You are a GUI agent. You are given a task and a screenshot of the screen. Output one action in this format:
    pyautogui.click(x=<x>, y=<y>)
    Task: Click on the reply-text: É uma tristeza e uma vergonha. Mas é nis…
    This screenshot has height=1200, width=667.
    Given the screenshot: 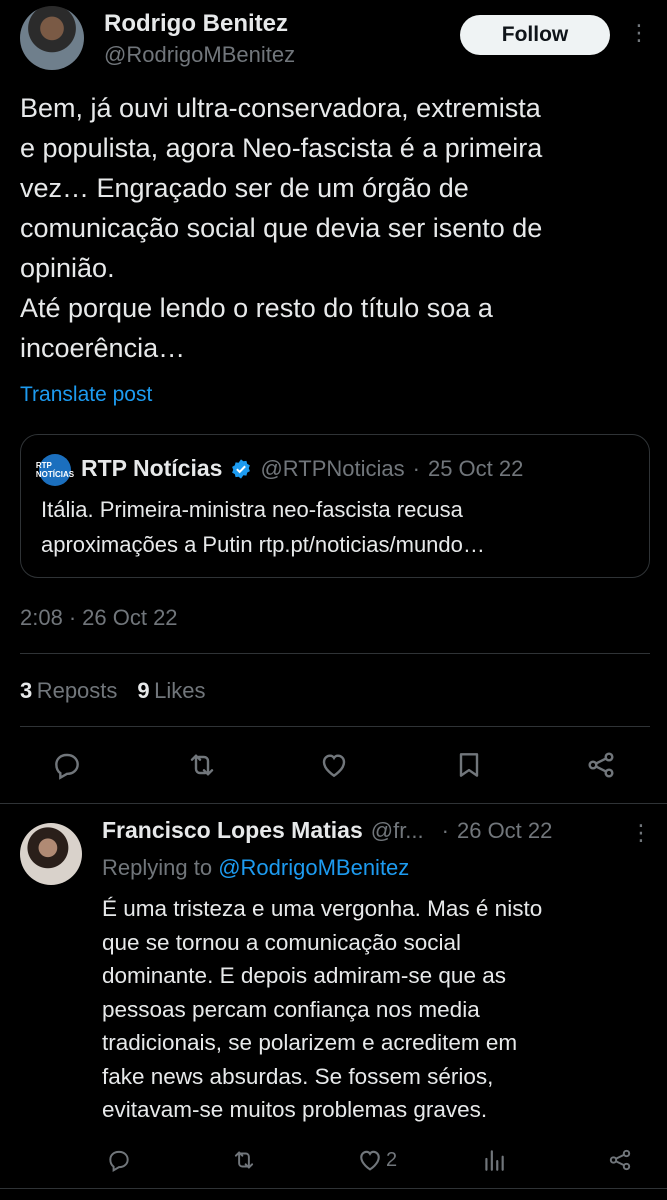 What is the action you would take?
    pyautogui.click(x=322, y=1009)
    